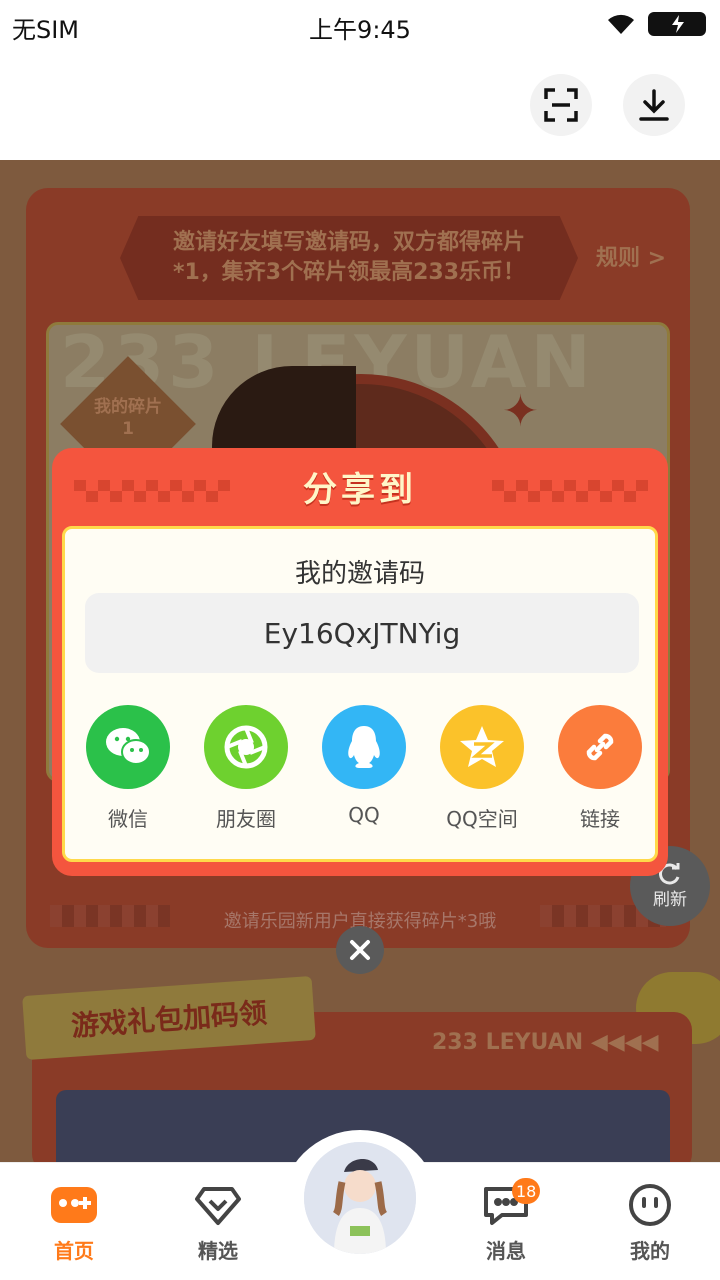  Describe the element at coordinates (631, 256) in the screenshot. I see `rule-link: 规则 >` at that location.